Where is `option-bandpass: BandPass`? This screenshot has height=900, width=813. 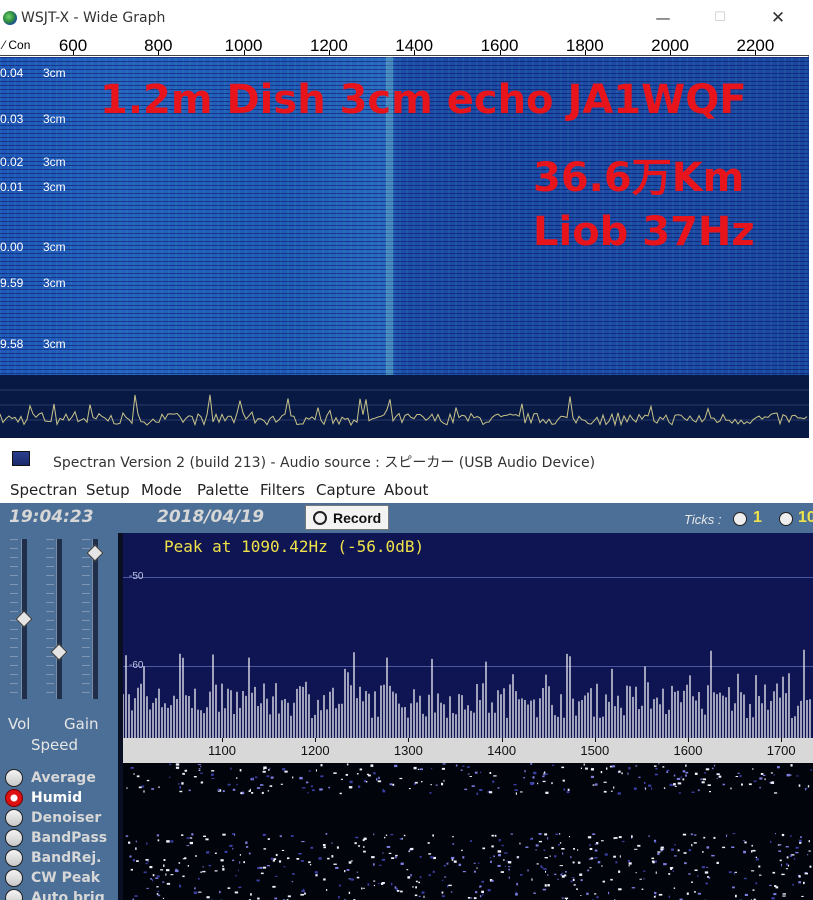
option-bandpass: BandPass is located at coordinates (56, 838).